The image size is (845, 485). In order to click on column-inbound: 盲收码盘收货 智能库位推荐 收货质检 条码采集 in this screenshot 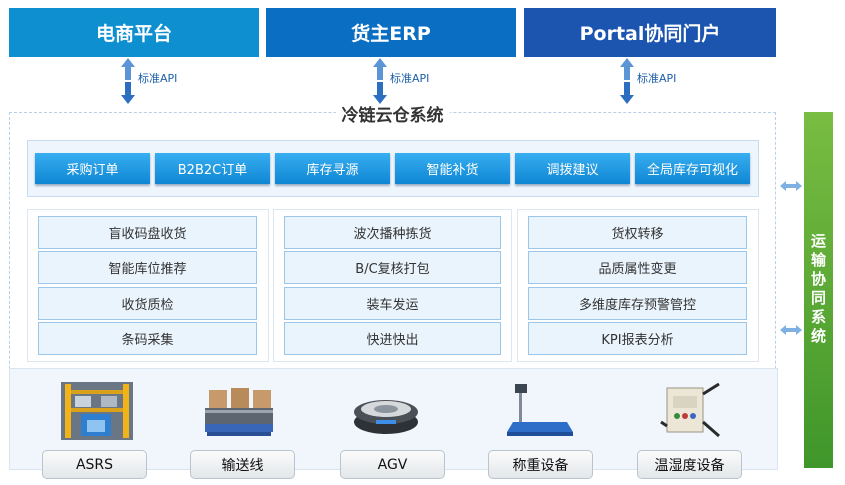, I will do `click(148, 285)`.